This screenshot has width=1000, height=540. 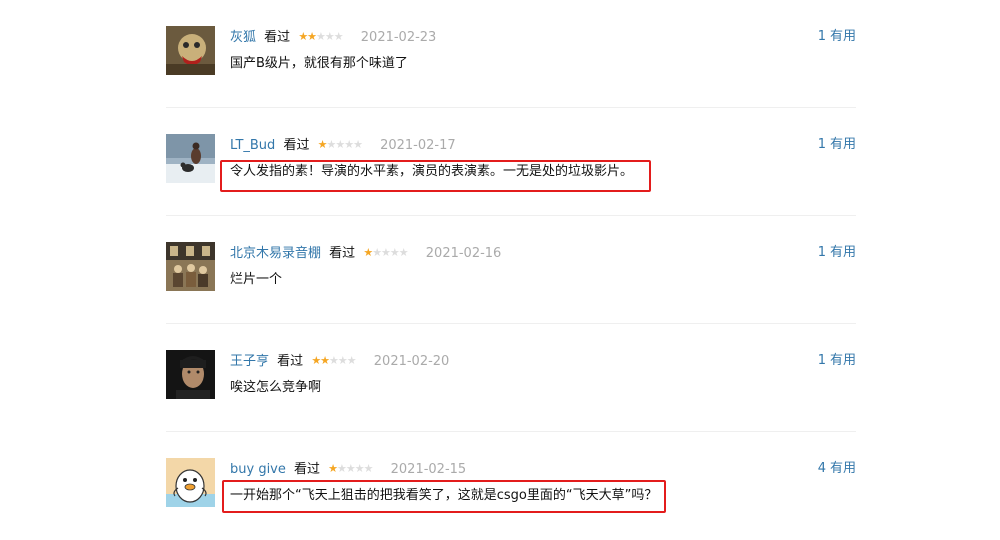 I want to click on review-date: 2021-02-20, so click(x=411, y=361).